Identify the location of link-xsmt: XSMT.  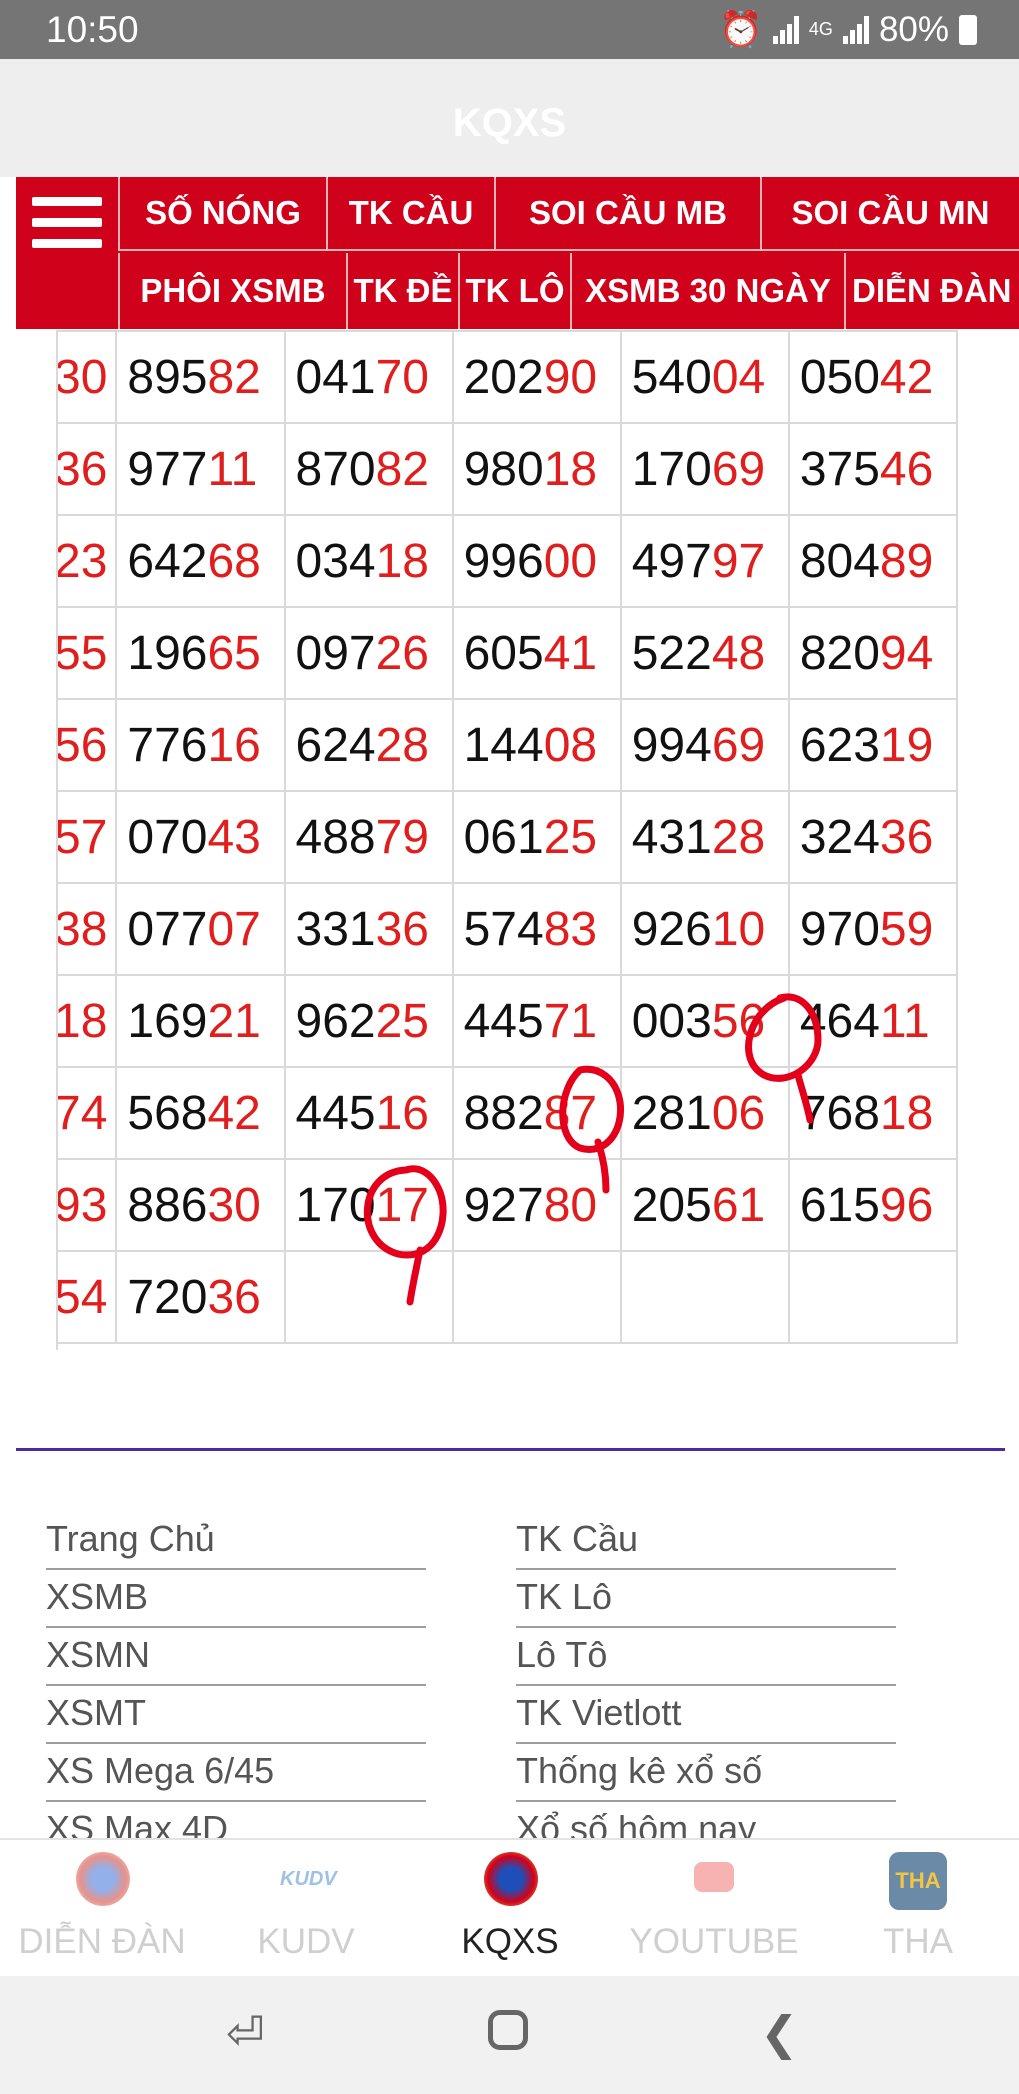
(236, 1715).